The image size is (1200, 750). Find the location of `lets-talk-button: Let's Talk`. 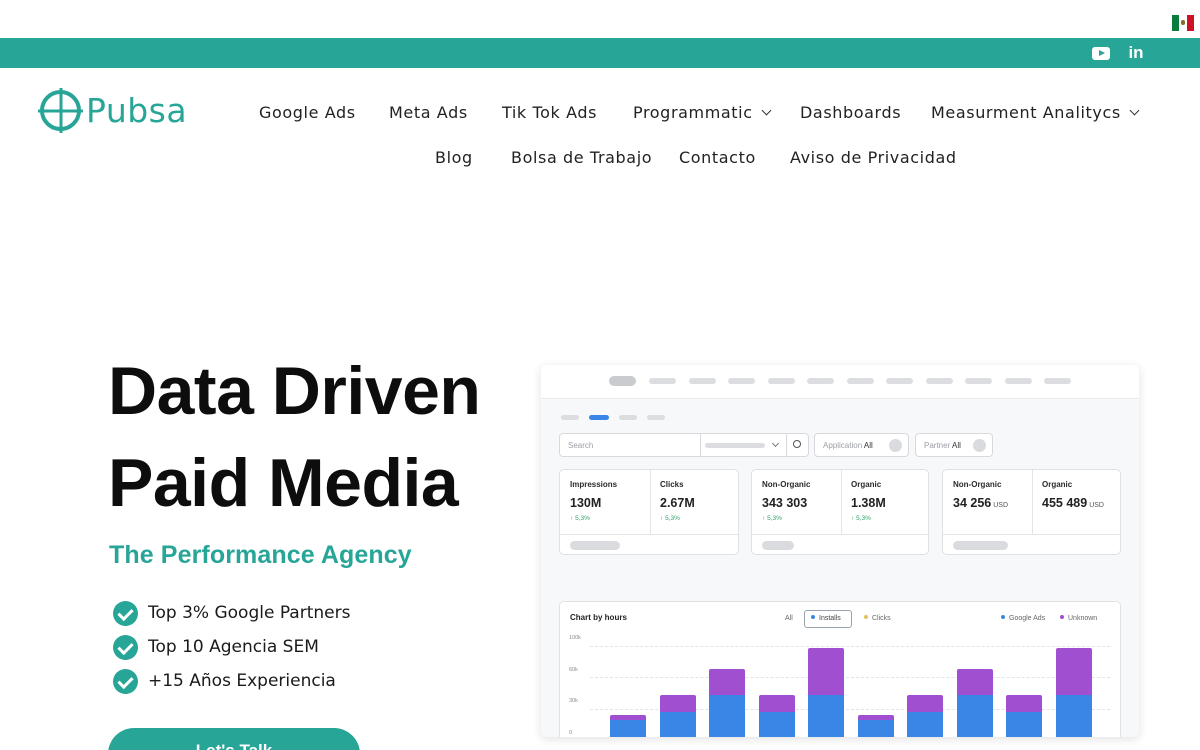

lets-talk-button: Let's Talk is located at coordinates (234, 739).